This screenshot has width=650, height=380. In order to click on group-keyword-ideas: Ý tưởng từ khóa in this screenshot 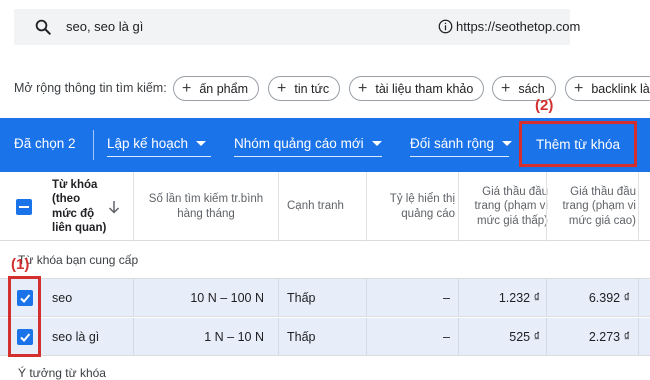, I will do `click(325, 368)`.